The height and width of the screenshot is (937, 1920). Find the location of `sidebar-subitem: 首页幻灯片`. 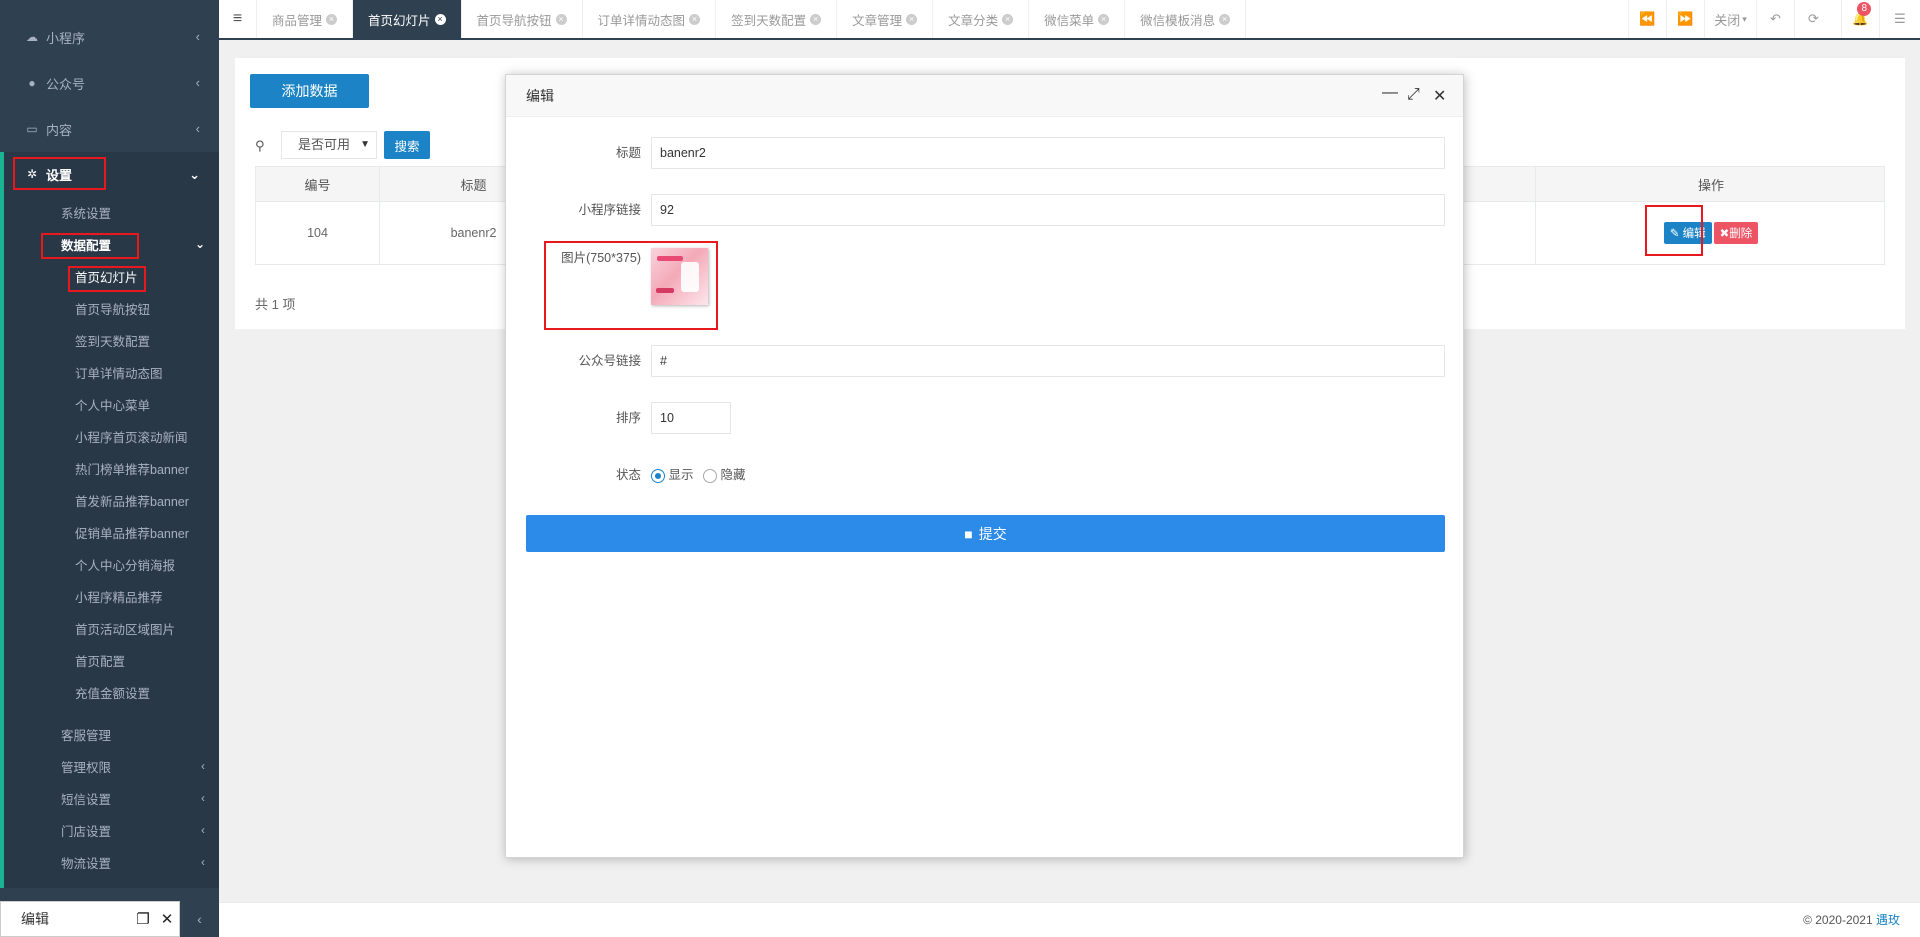

sidebar-subitem: 首页幻灯片 is located at coordinates (111, 276).